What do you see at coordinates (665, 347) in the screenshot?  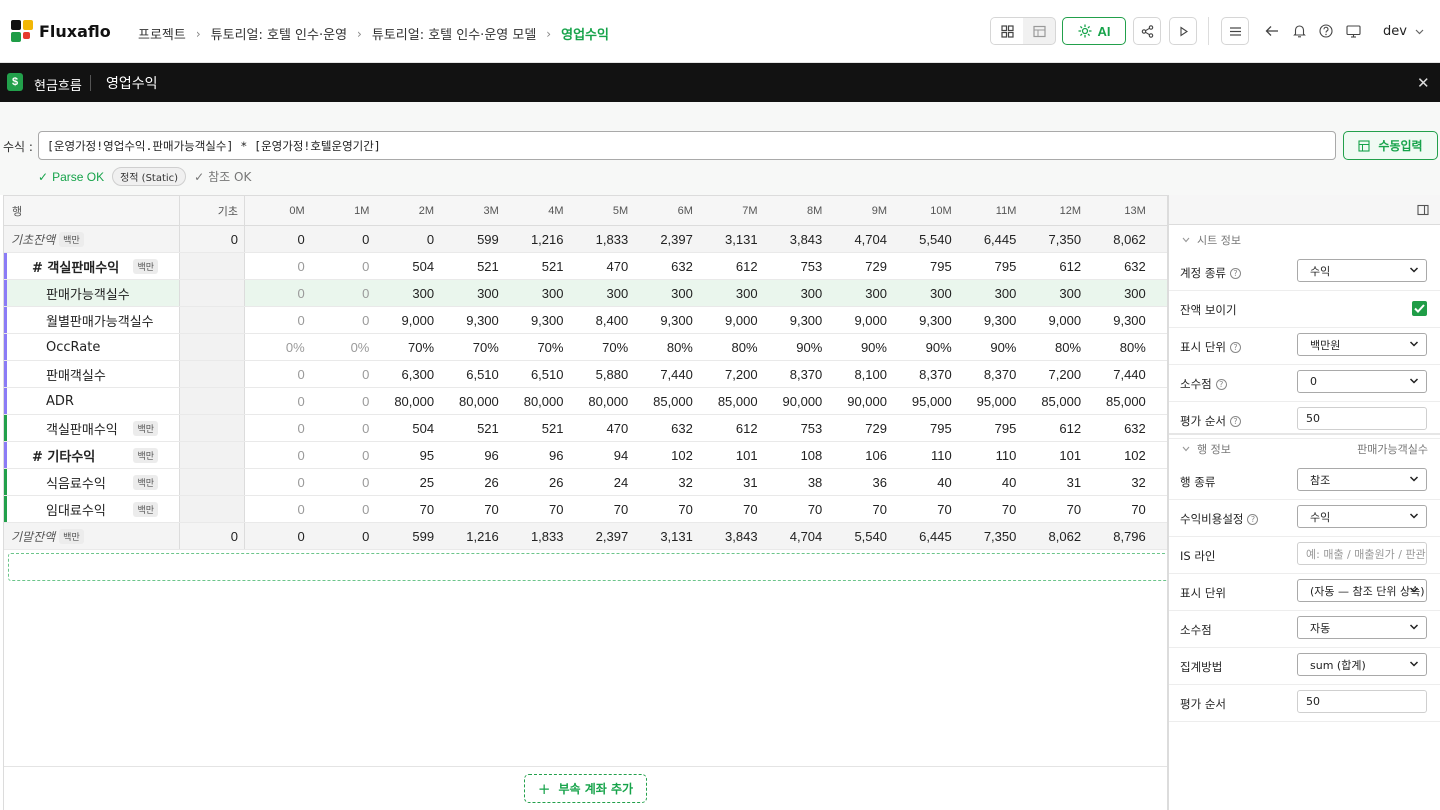 I see `value-cell: 80%` at bounding box center [665, 347].